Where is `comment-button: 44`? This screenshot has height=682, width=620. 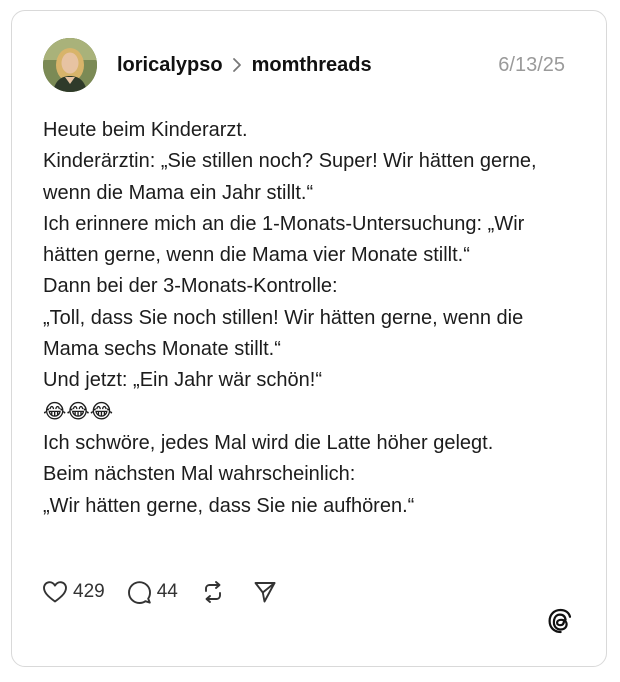
comment-button: 44 is located at coordinates (152, 592).